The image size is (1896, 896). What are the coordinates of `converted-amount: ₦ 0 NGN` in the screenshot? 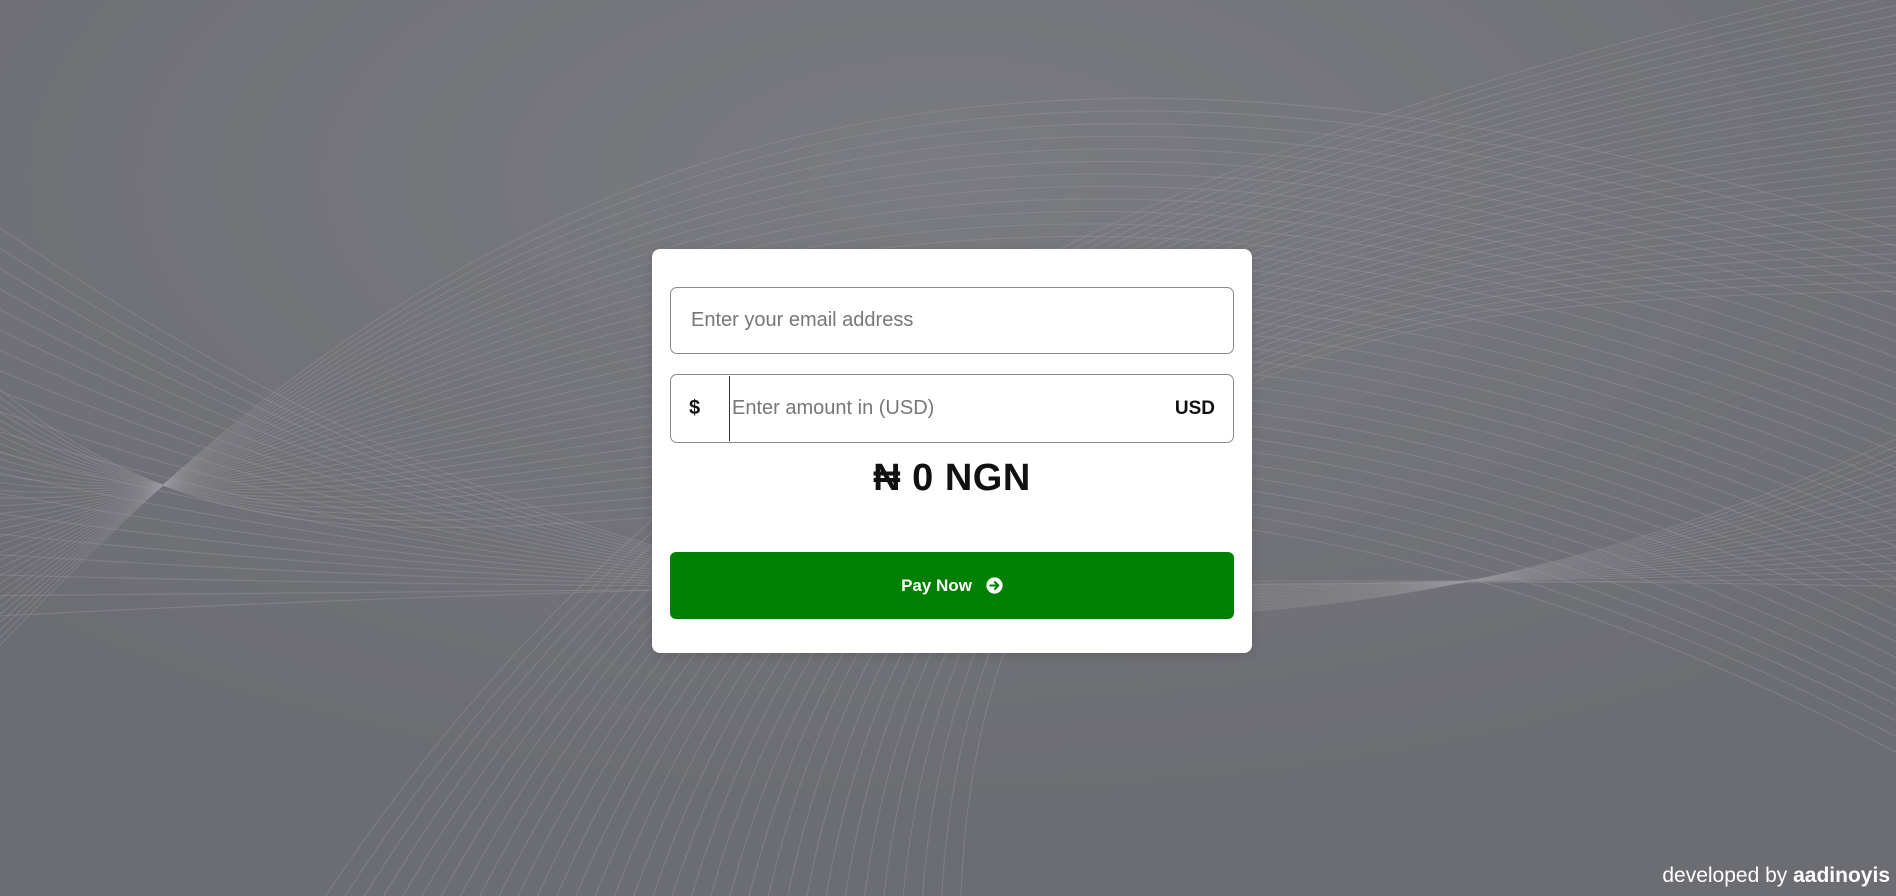 It's located at (952, 478).